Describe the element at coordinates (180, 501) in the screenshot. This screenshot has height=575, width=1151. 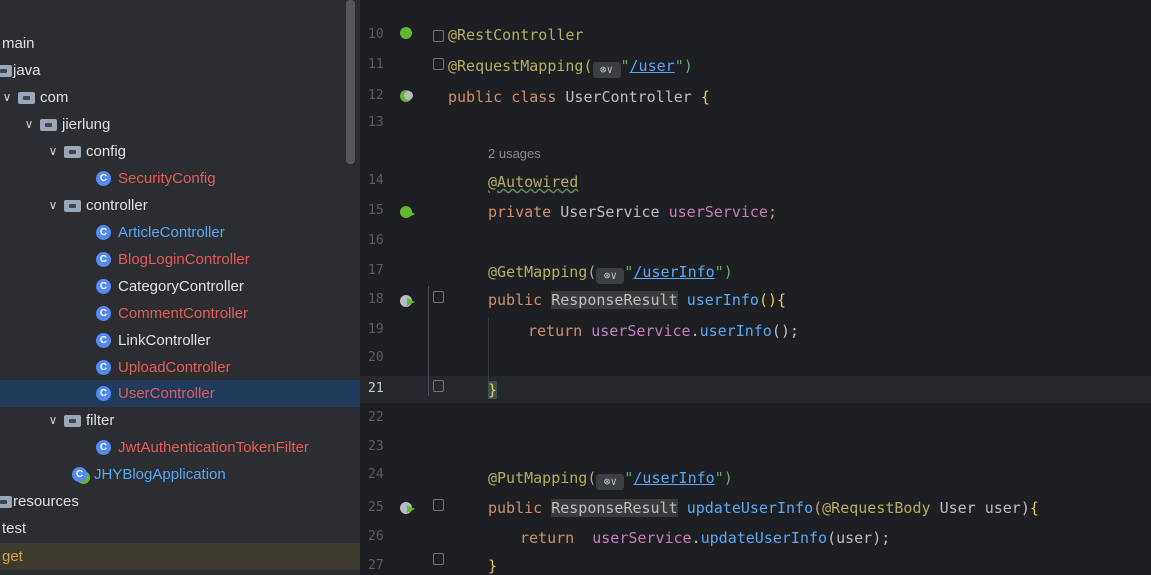
I see `tree-item-resources: resources` at that location.